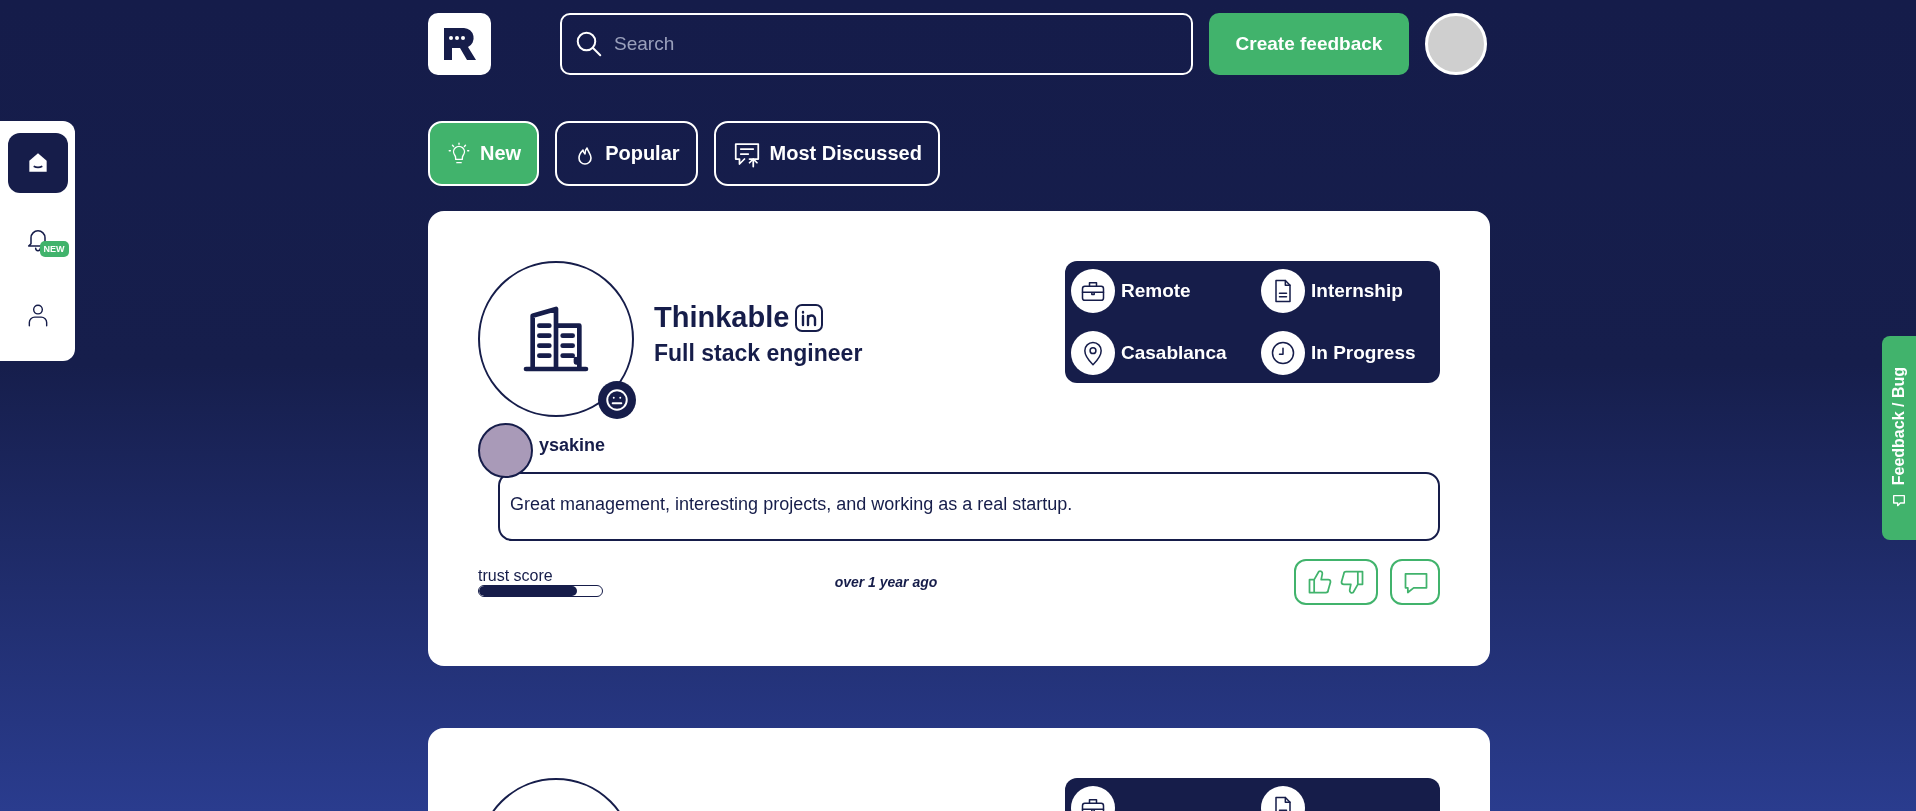 The width and height of the screenshot is (1916, 811). What do you see at coordinates (1352, 582) in the screenshot?
I see `thumbs-down-icon` at bounding box center [1352, 582].